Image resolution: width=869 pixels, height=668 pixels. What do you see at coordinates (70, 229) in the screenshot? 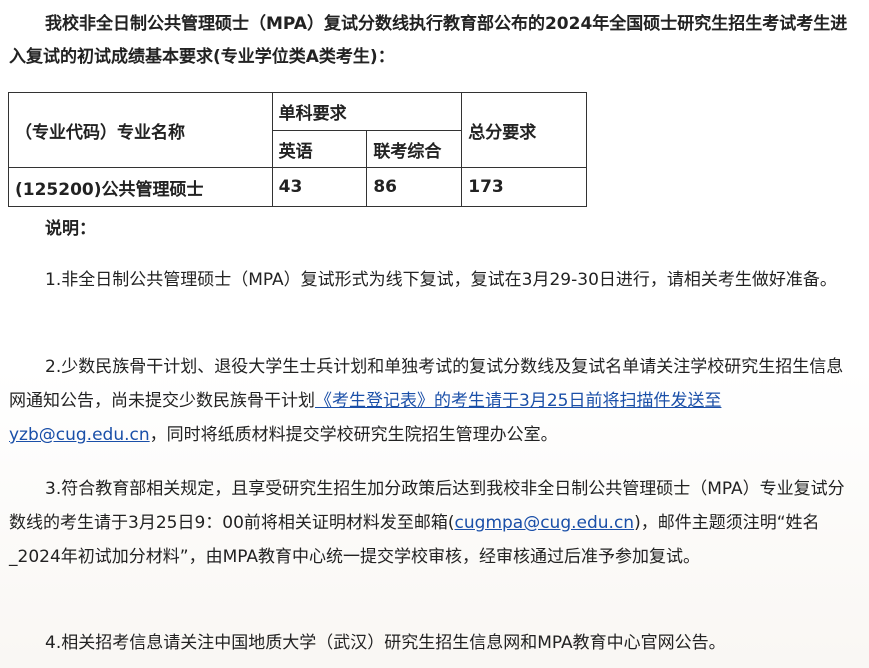
I see `notes-heading: 说明：` at bounding box center [70, 229].